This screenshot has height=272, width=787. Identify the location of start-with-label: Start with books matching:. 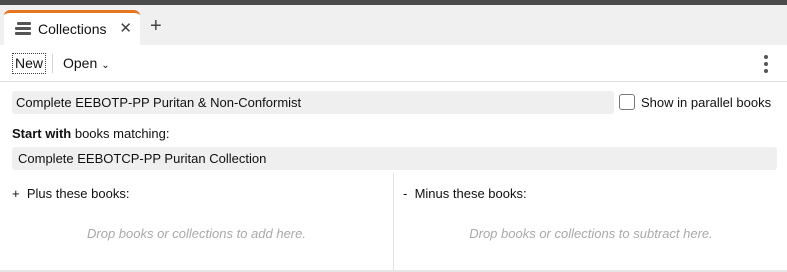
(91, 133).